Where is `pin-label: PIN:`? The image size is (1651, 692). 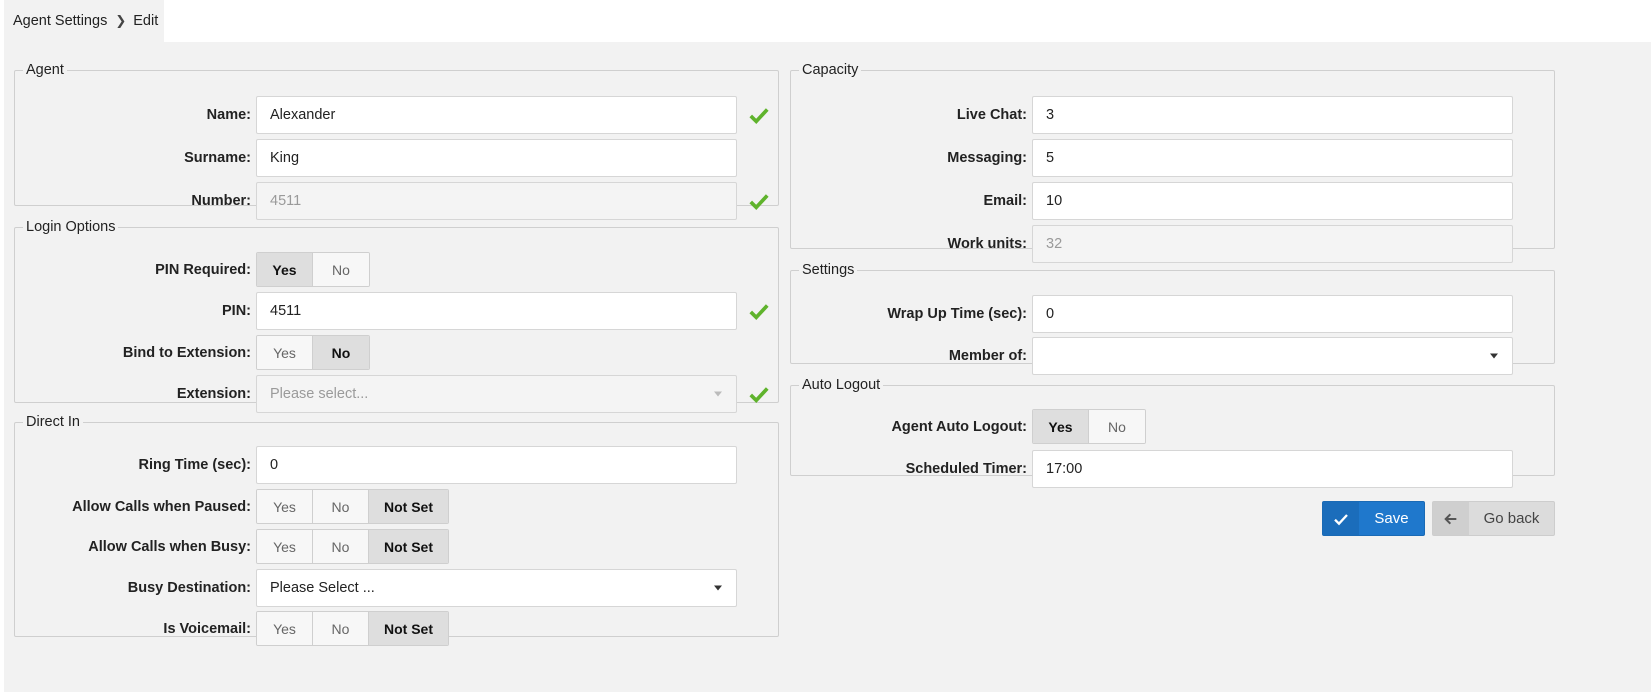
pin-label: PIN: is located at coordinates (236, 311).